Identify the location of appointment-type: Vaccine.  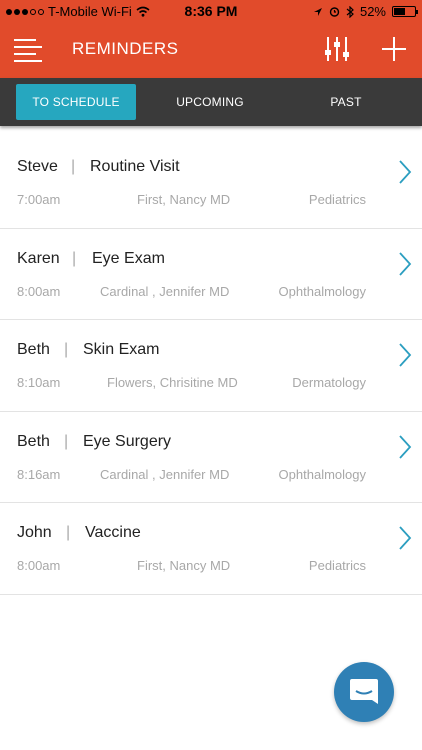
(113, 533).